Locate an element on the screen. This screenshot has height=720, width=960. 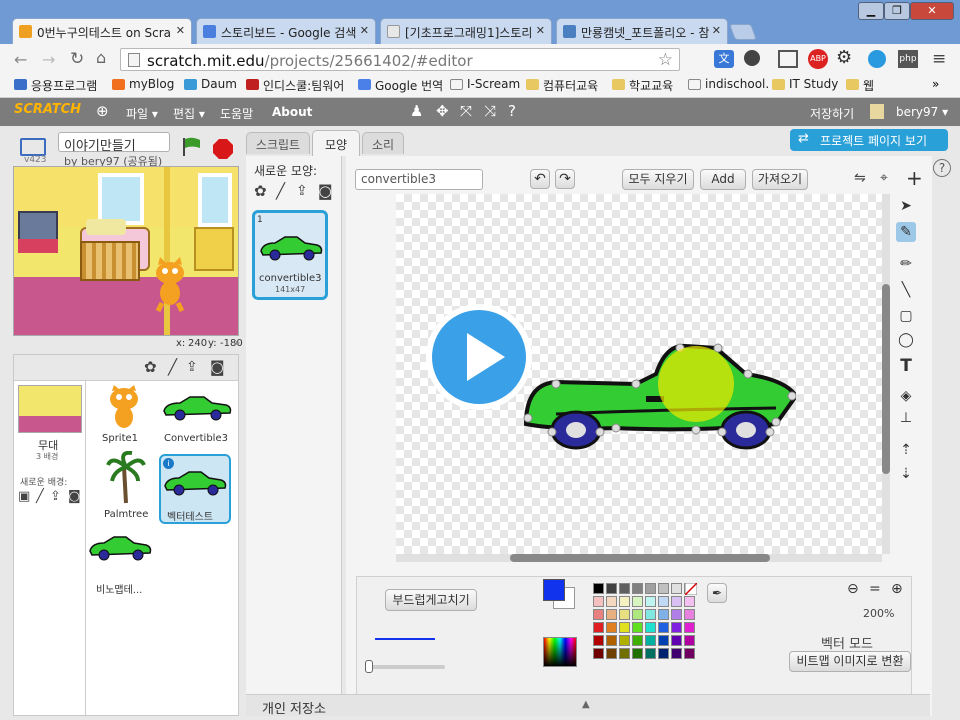
translate-icon: 文 is located at coordinates (724, 59).